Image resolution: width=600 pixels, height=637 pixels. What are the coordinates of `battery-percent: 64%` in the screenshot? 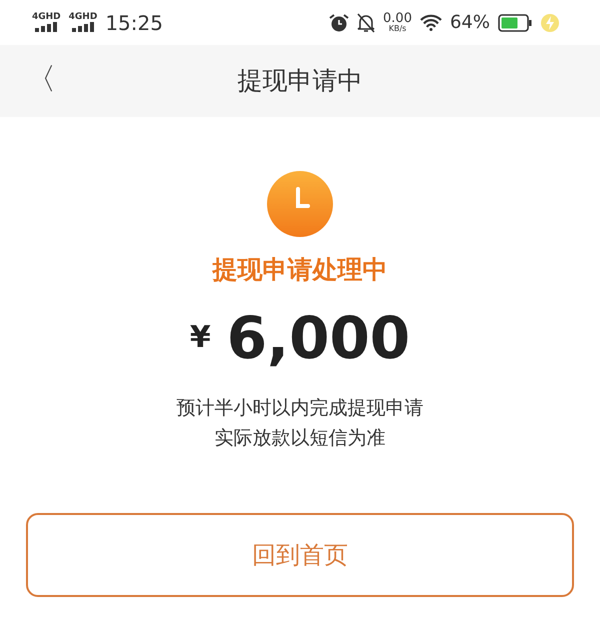 It's located at (470, 23).